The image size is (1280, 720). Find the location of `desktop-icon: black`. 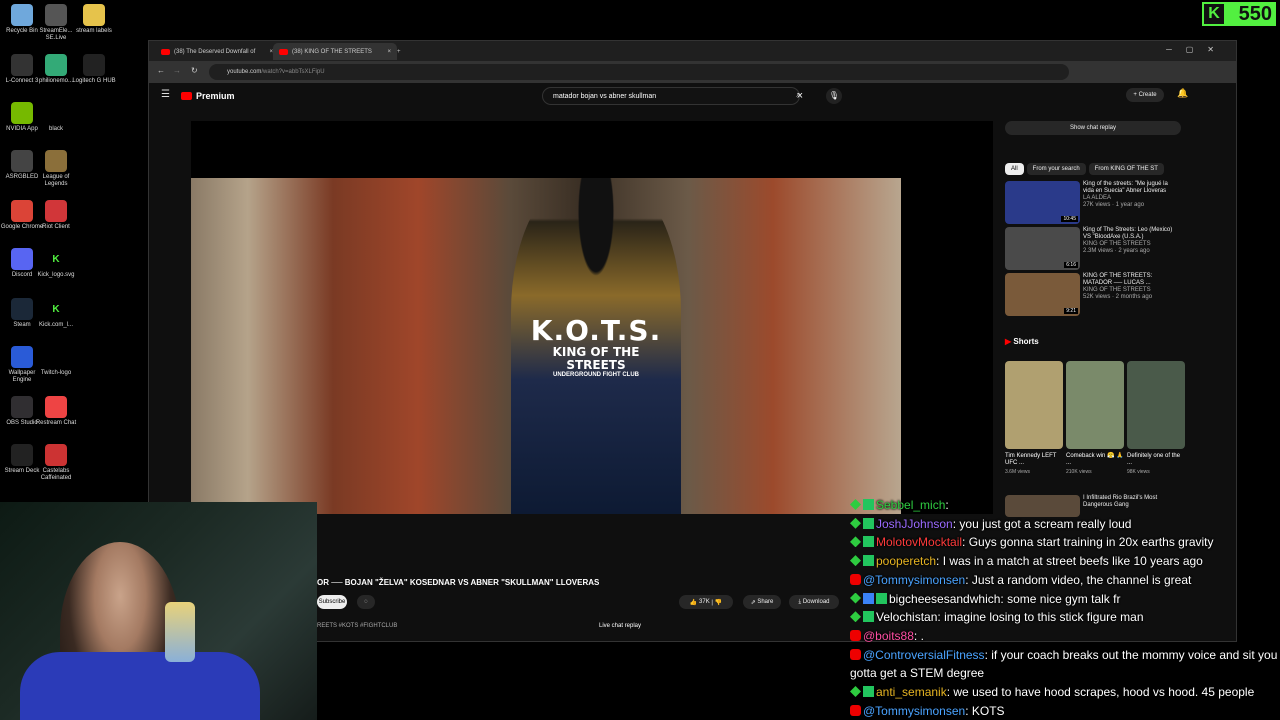

desktop-icon: black is located at coordinates (56, 117).